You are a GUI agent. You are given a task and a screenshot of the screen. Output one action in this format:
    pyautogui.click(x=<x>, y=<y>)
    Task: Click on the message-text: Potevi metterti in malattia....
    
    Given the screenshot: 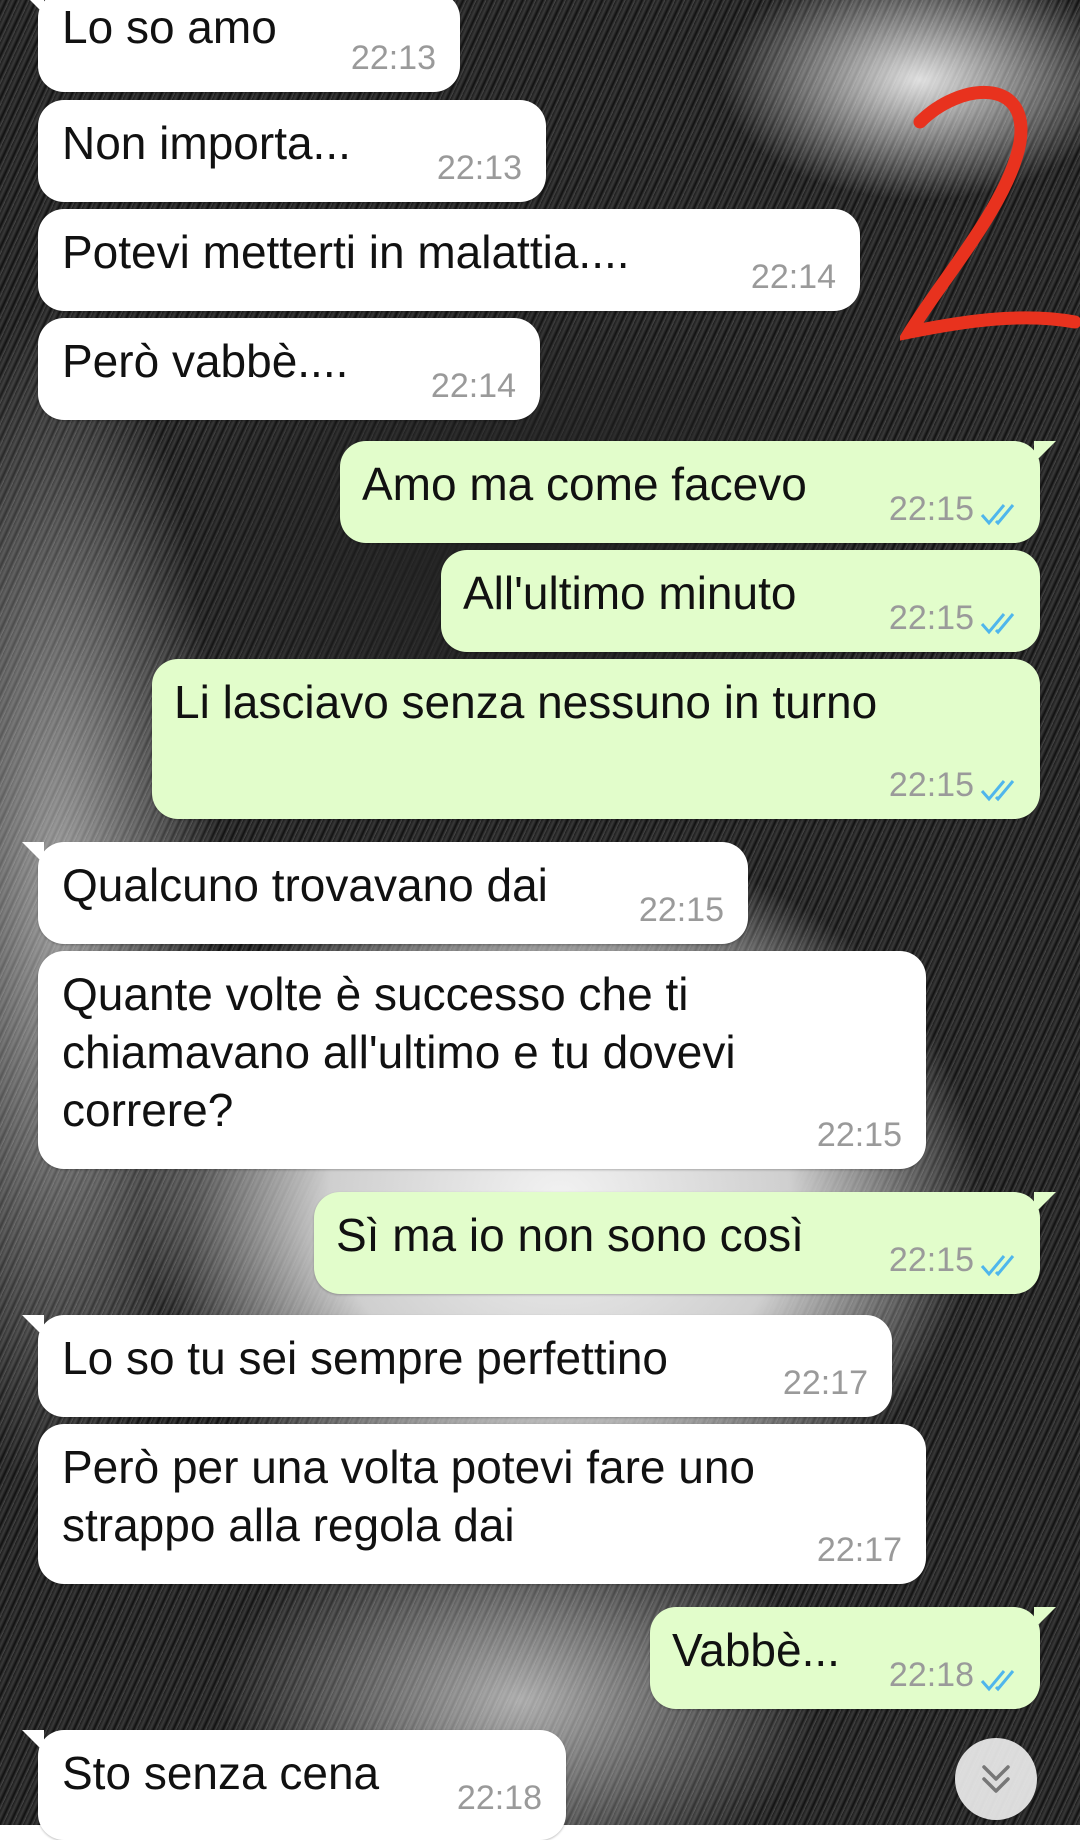 What is the action you would take?
    pyautogui.click(x=346, y=252)
    